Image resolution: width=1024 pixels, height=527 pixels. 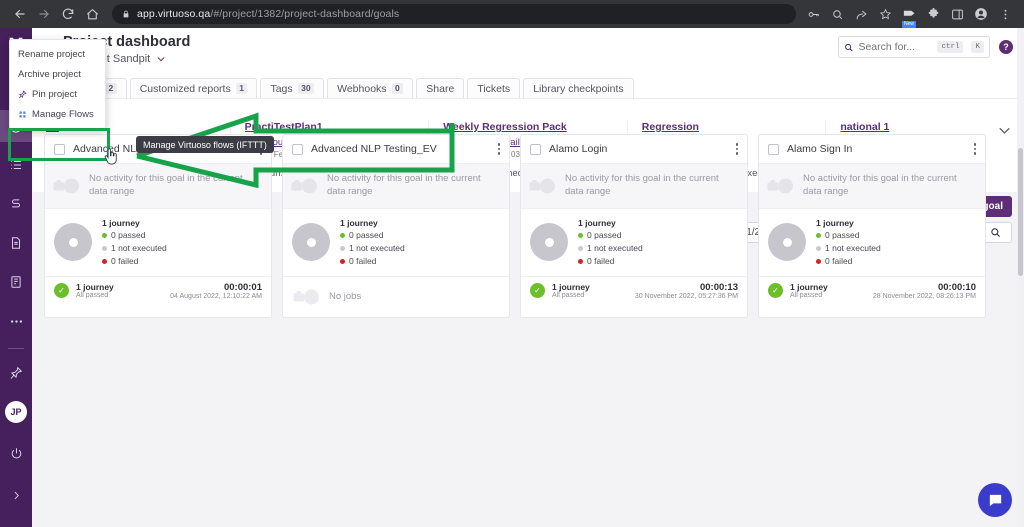 What do you see at coordinates (292, 88) in the screenshot?
I see `tab-tags: Tags 30` at bounding box center [292, 88].